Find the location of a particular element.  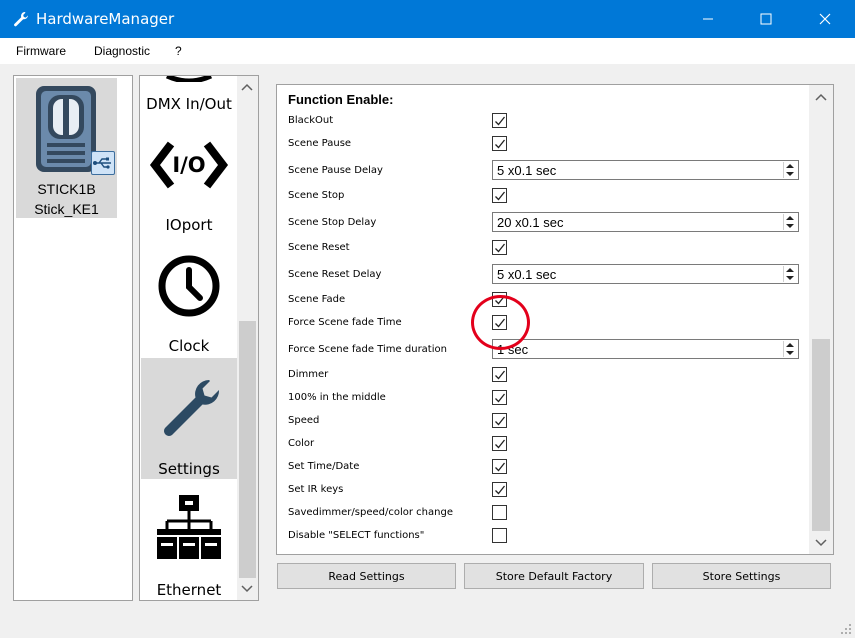

section-title: Function Enable: is located at coordinates (341, 99).